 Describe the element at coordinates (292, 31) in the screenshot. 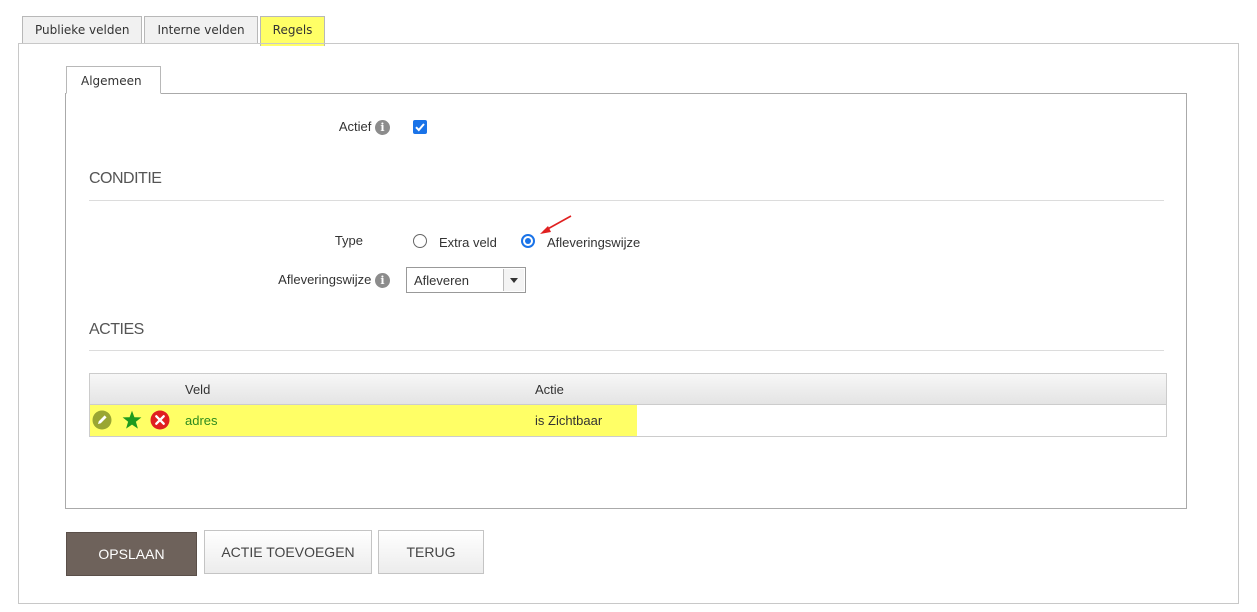

I see `tab-regels: Regels` at that location.